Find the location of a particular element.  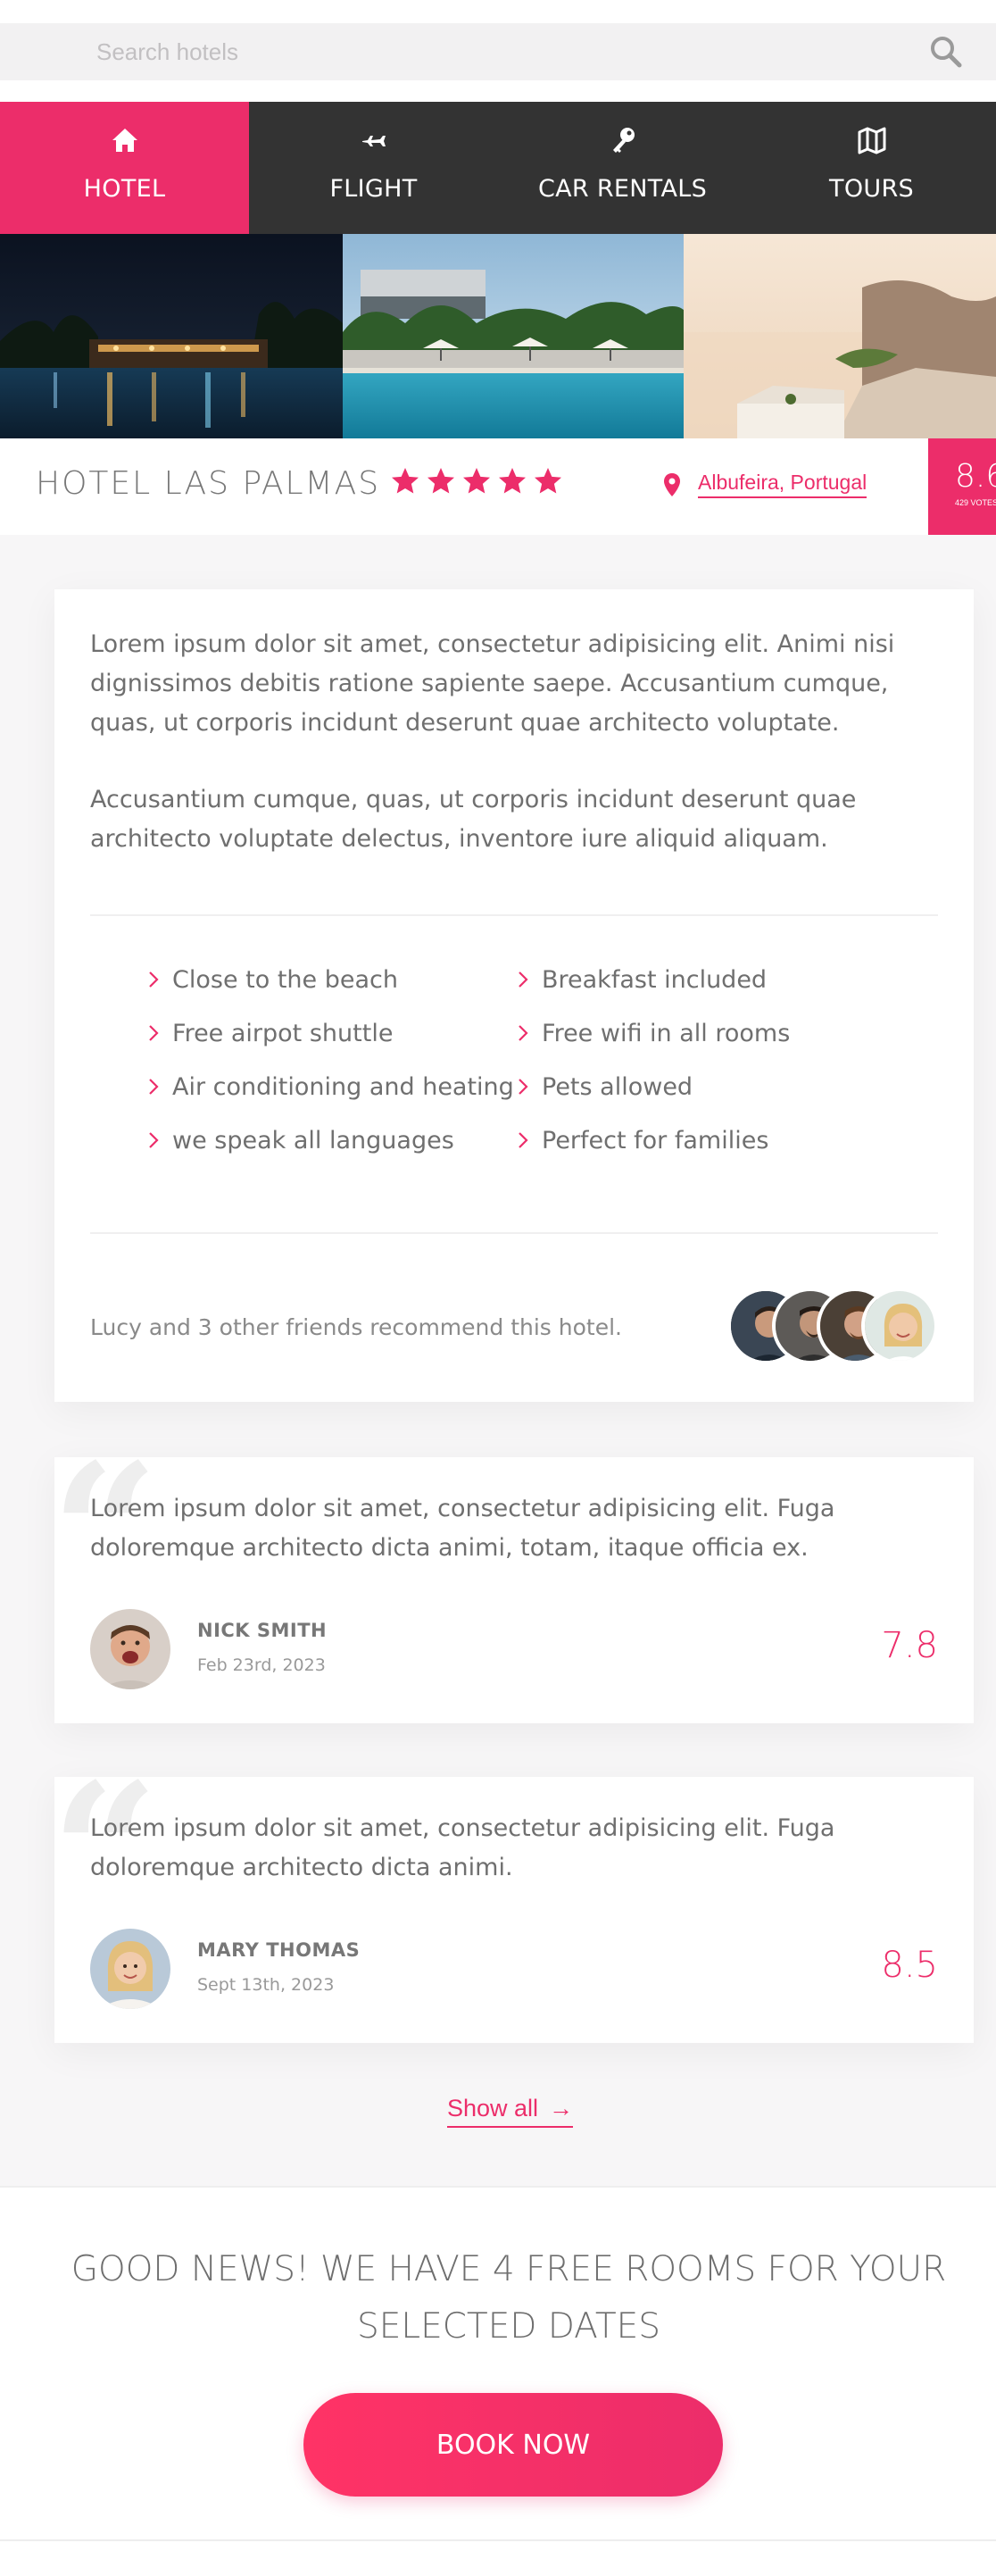

plane-icon is located at coordinates (373, 141).